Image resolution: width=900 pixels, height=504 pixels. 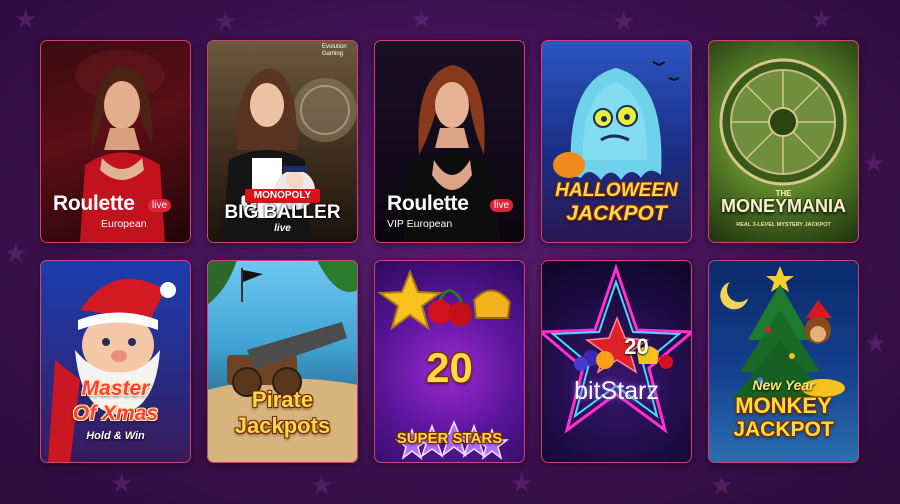 I want to click on game-title-line1: Pirate, so click(x=282, y=399).